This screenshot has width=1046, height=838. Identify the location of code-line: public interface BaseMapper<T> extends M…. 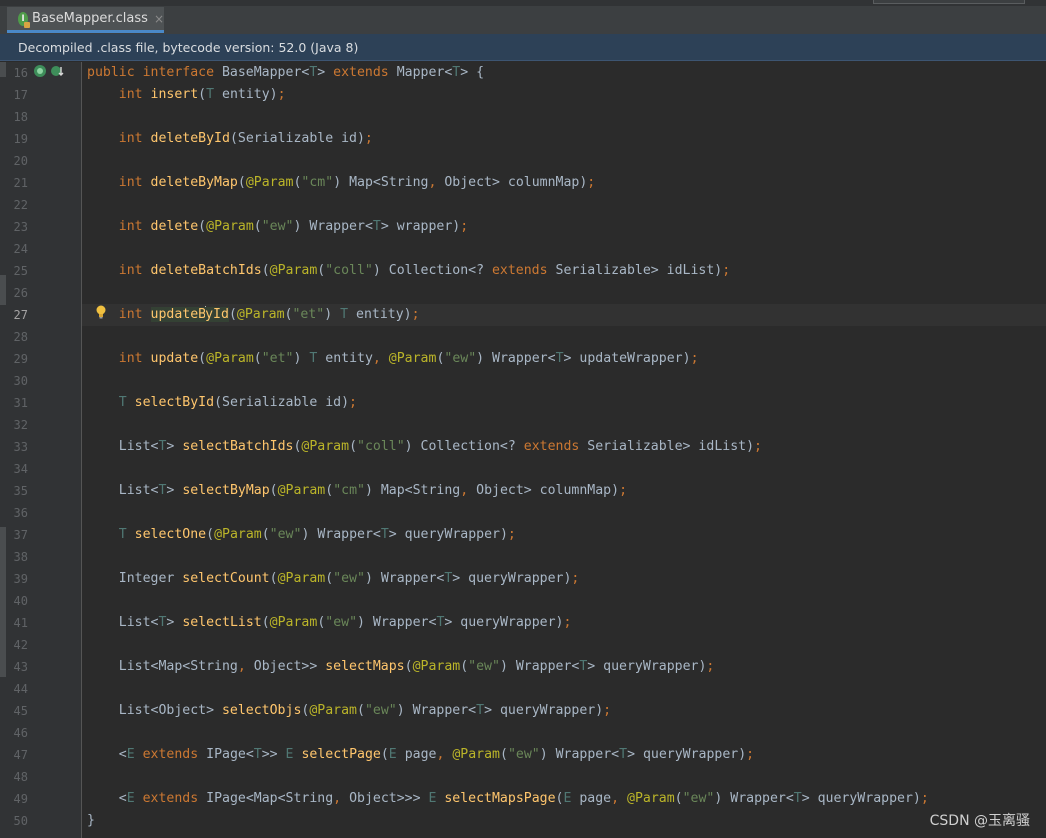
(564, 73).